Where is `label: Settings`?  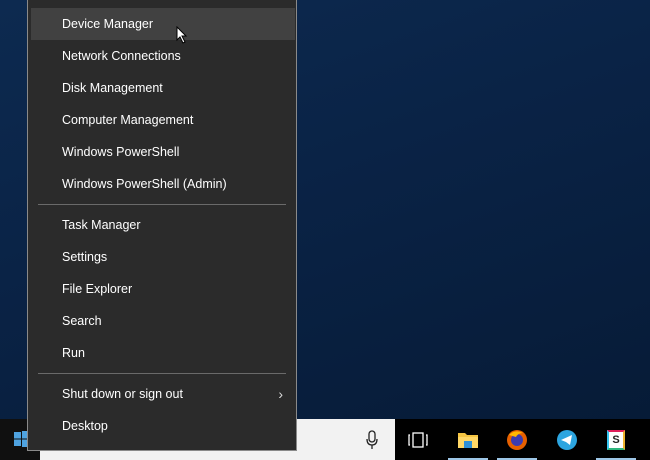 label: Settings is located at coordinates (85, 257).